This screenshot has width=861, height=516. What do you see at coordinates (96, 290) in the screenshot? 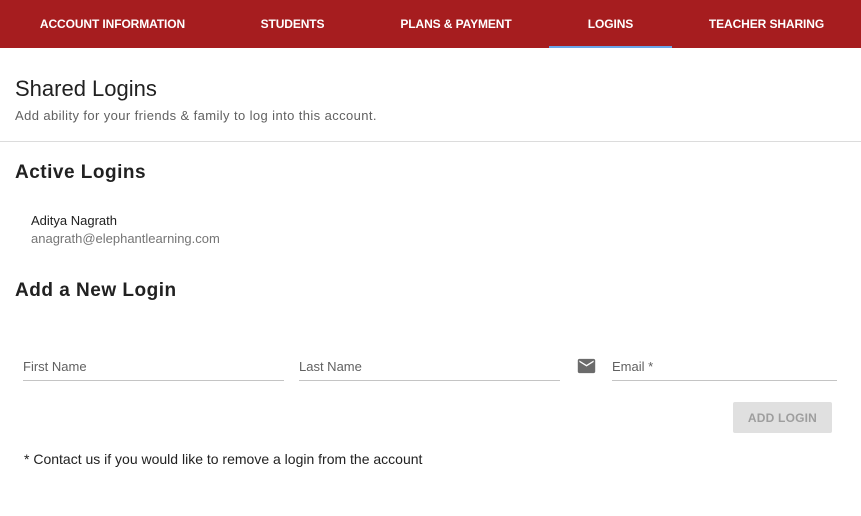
I see `add-new-login-heading: Add a New Login` at bounding box center [96, 290].